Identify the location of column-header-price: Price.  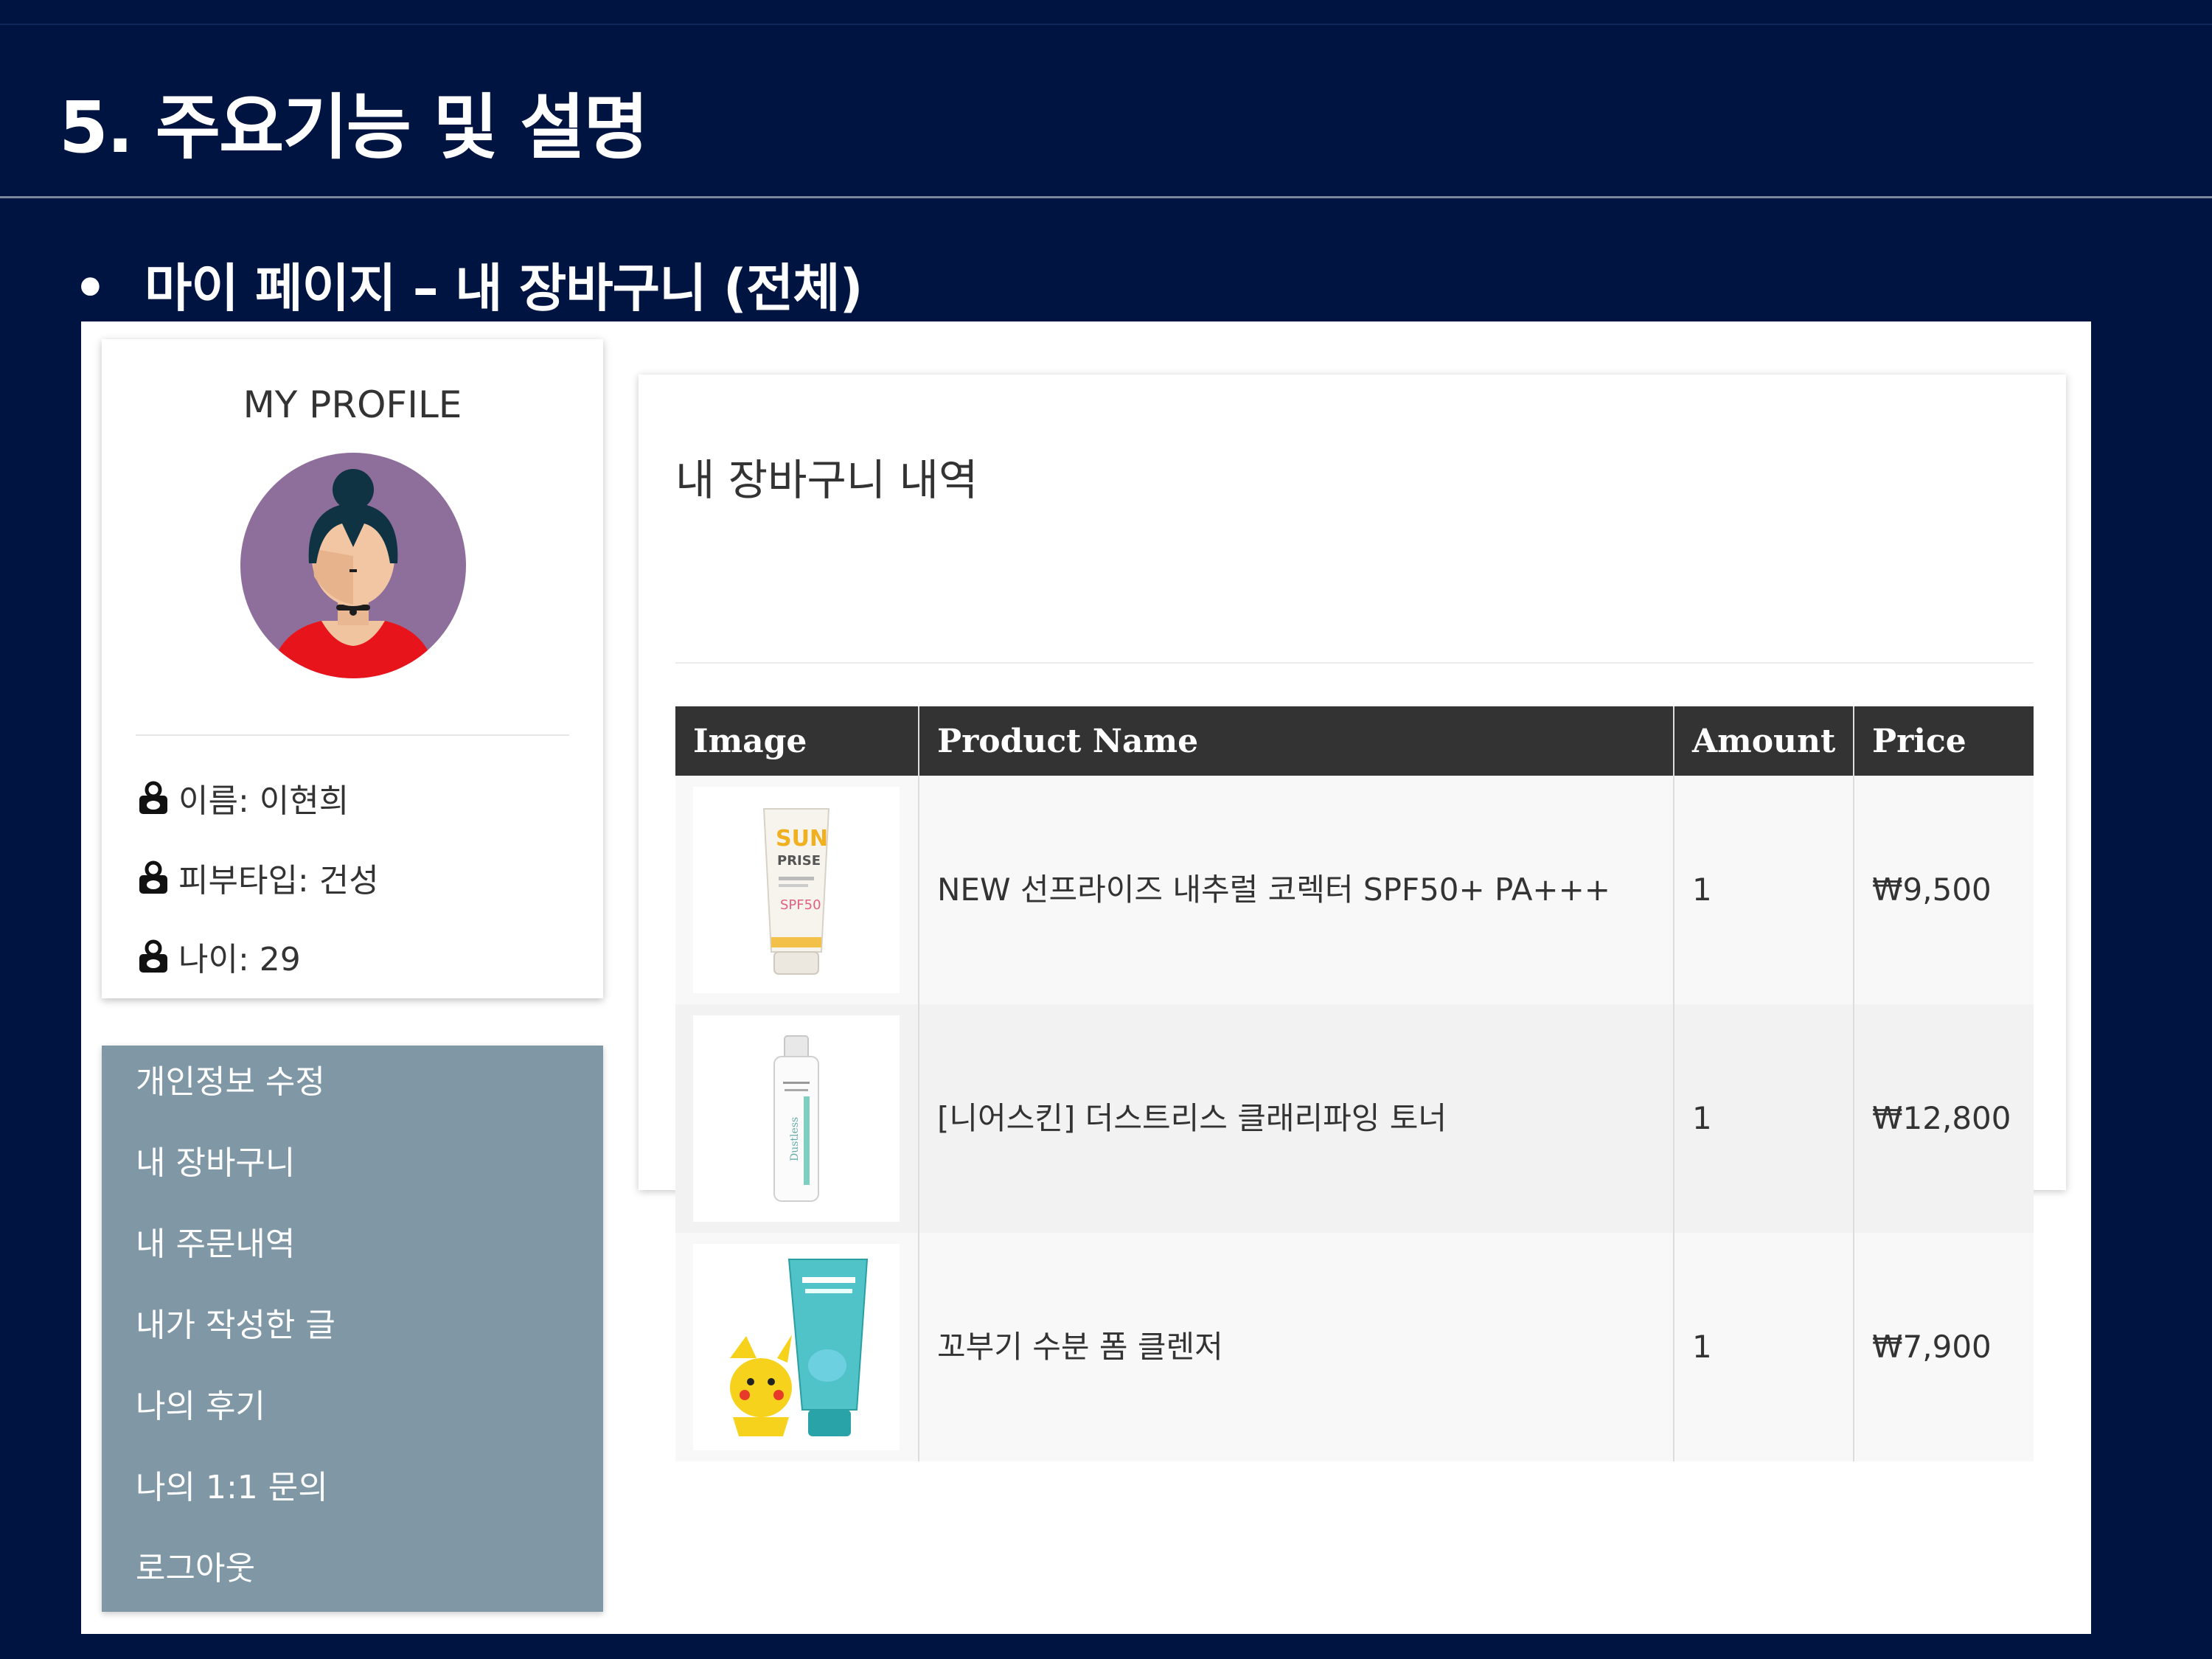
(1943, 741).